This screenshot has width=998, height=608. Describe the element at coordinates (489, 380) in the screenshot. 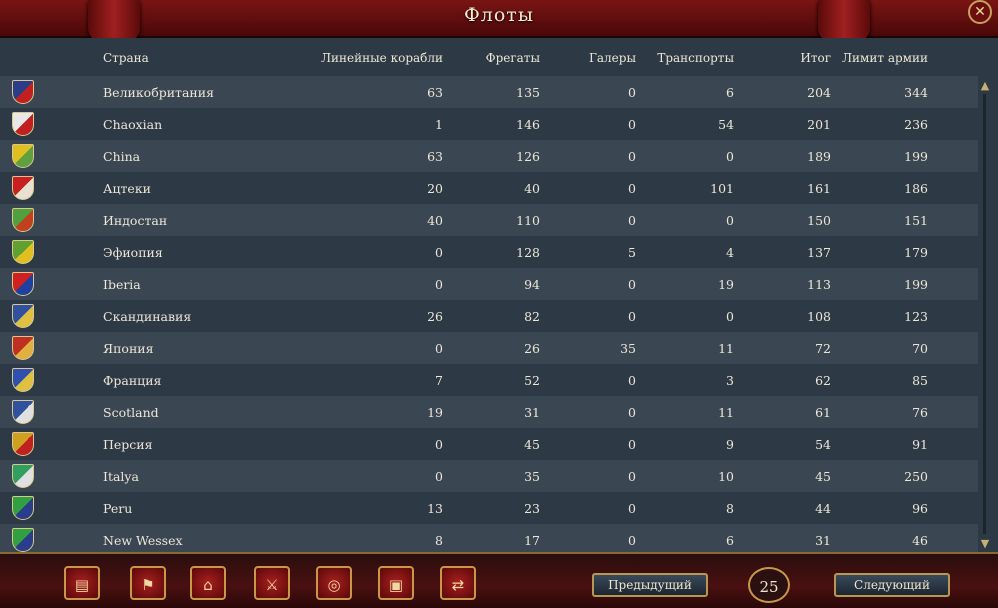

I see `table-row: Франция 7 52 0 3 62 85` at that location.